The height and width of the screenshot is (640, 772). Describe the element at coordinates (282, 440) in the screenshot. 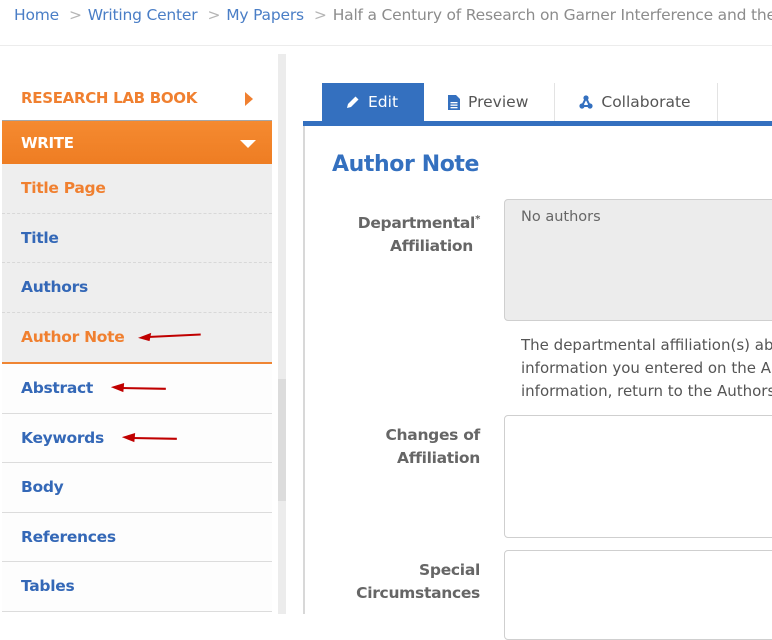

I see `scrollbar-thumb` at that location.